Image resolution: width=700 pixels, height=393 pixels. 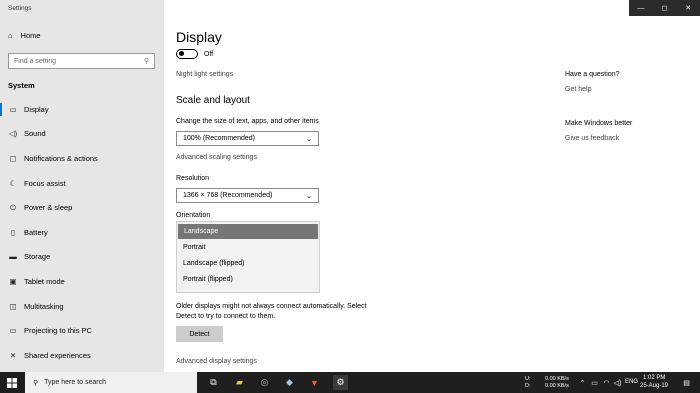 I want to click on minimize-button: —, so click(x=641, y=8).